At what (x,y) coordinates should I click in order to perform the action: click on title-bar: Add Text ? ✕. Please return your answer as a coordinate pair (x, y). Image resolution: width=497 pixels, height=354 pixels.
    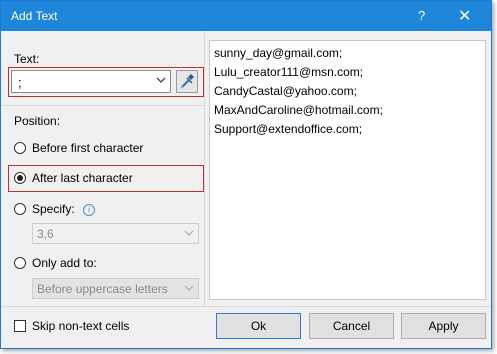
    Looking at the image, I should click on (246, 16).